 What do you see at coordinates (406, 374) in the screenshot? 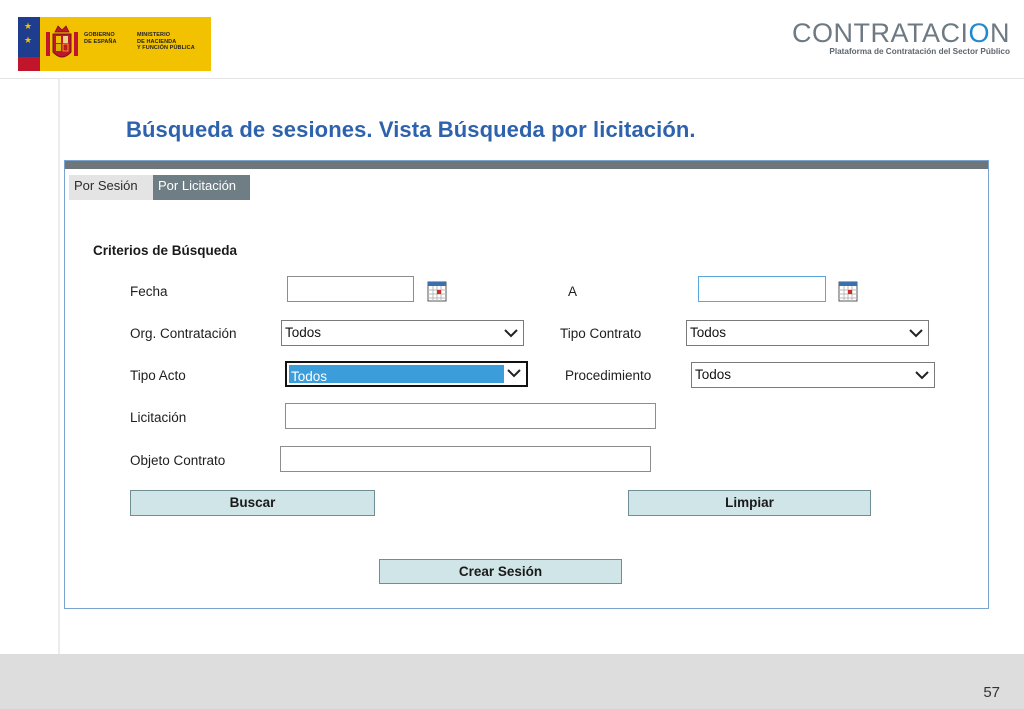
I see `tipo-acto-select: Todos` at bounding box center [406, 374].